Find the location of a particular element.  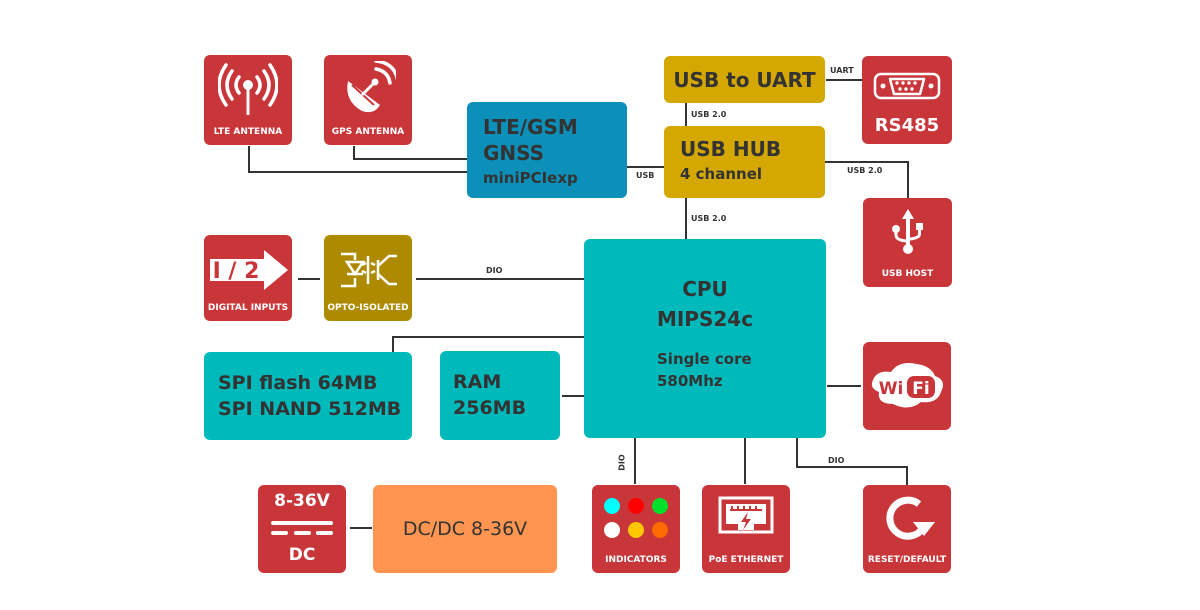

line-ram-cpu is located at coordinates (573, 396).